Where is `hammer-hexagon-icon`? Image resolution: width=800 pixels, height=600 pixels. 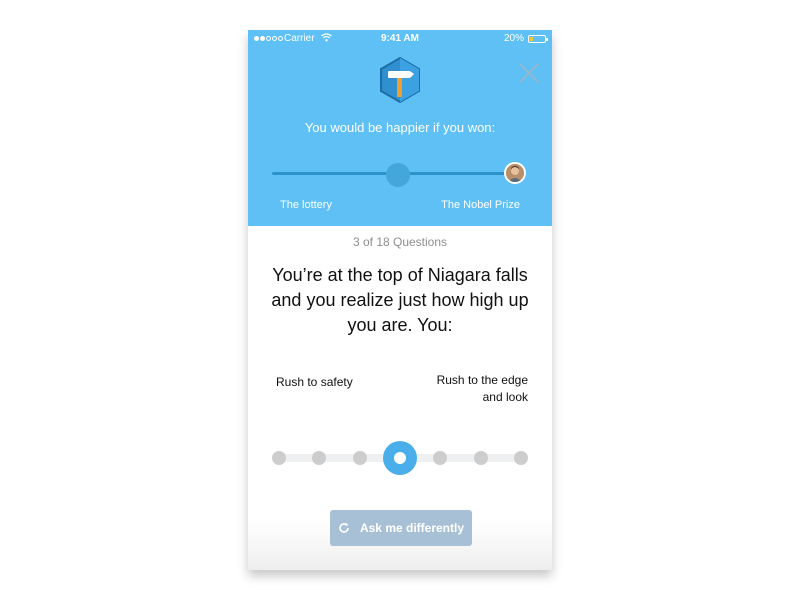 hammer-hexagon-icon is located at coordinates (400, 80).